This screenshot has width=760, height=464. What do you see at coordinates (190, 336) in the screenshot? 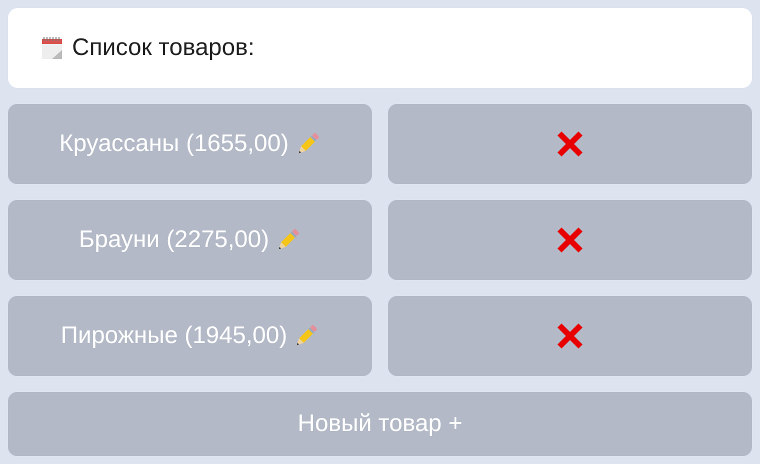
I see `product-button: Пирожные (1945,00)` at bounding box center [190, 336].